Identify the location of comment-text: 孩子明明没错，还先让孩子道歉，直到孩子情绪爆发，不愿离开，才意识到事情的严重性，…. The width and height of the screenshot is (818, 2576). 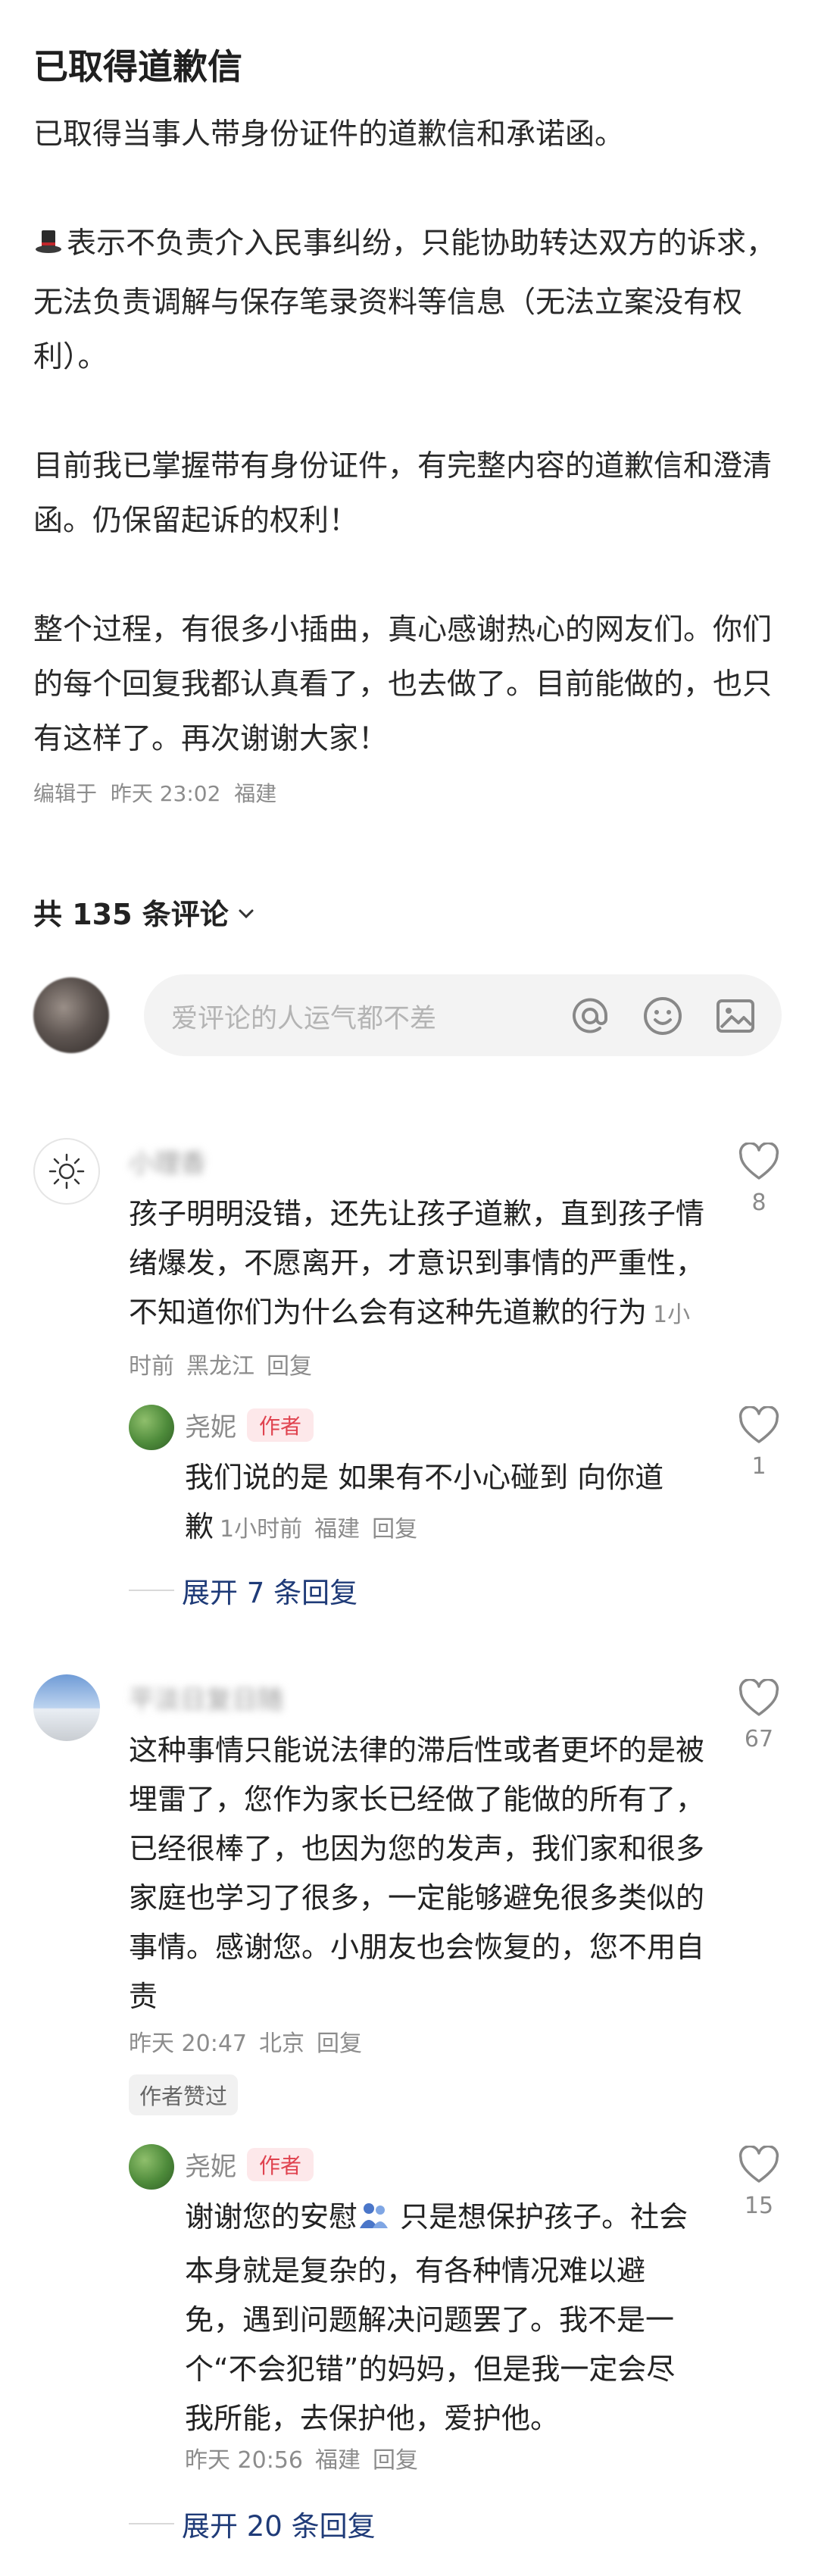
(417, 1263).